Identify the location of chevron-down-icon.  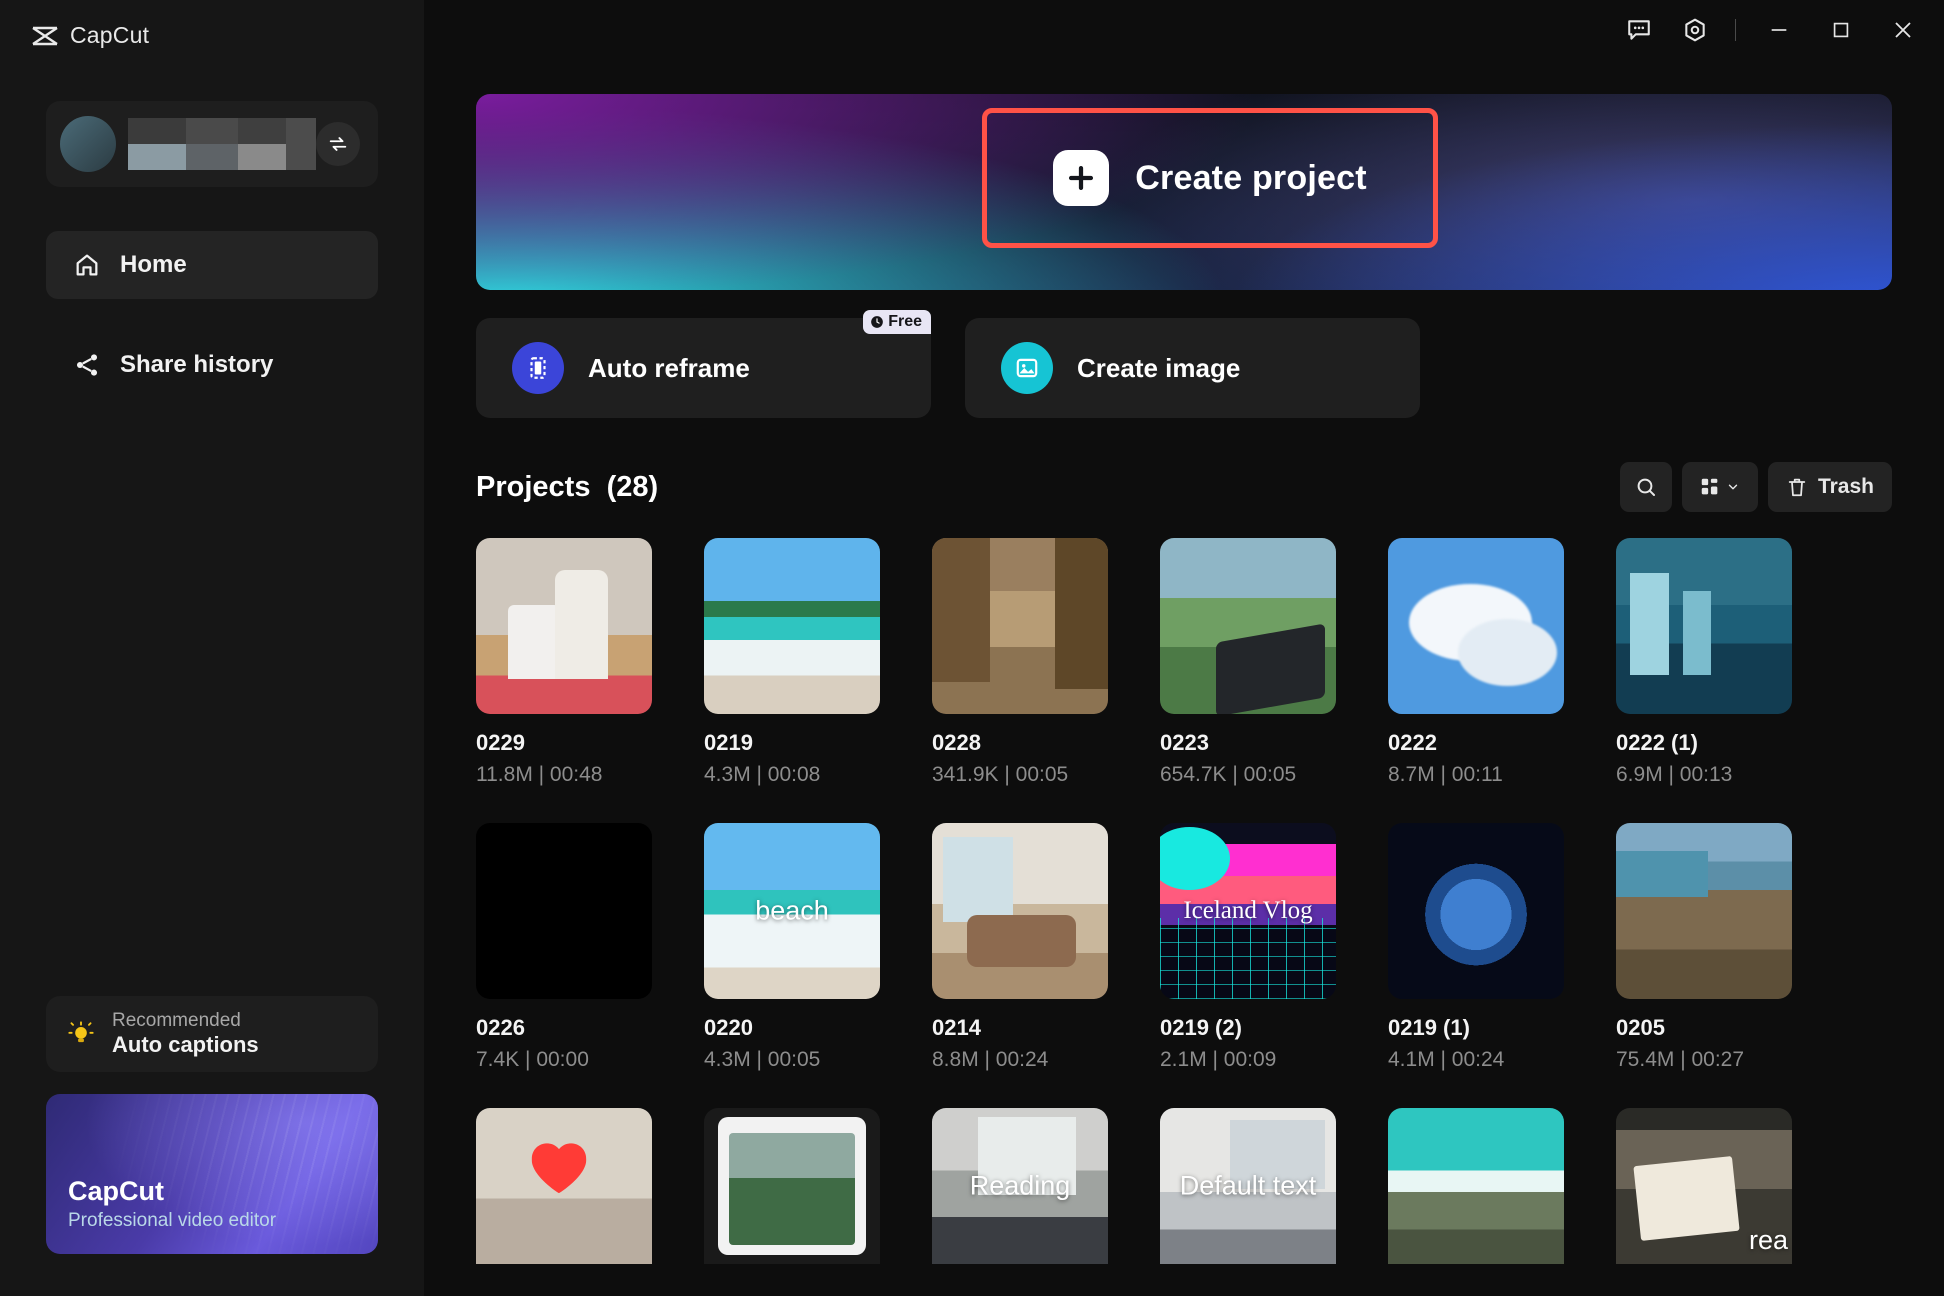
(1733, 487).